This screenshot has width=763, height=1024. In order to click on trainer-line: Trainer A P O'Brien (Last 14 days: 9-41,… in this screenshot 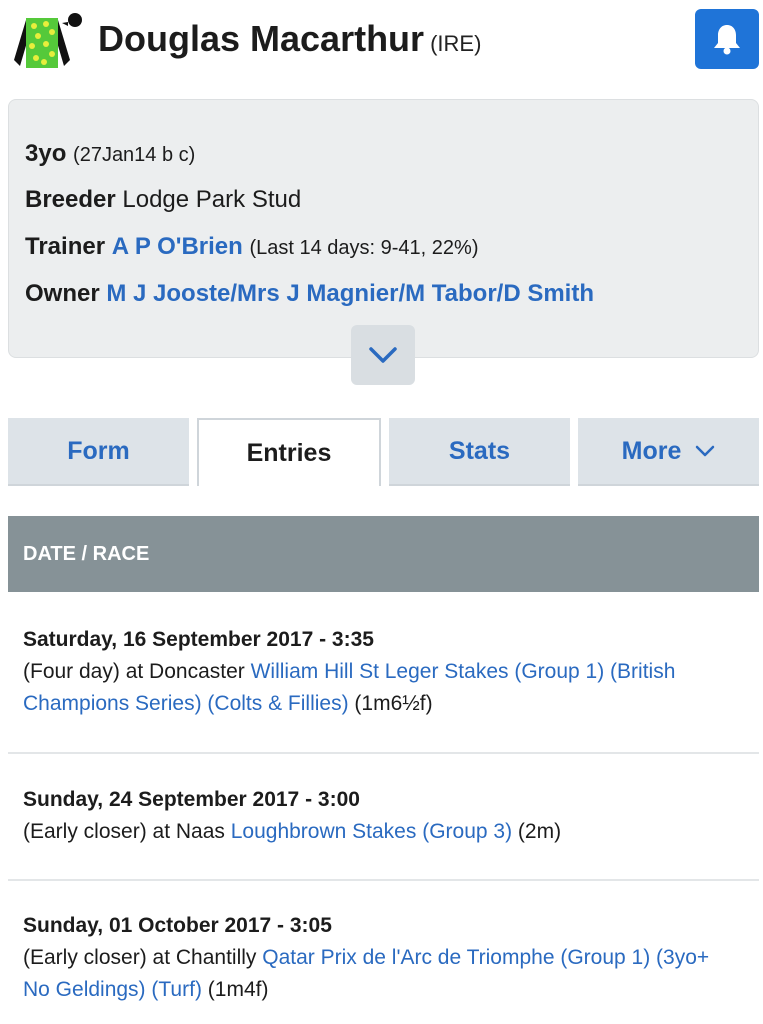, I will do `click(251, 247)`.